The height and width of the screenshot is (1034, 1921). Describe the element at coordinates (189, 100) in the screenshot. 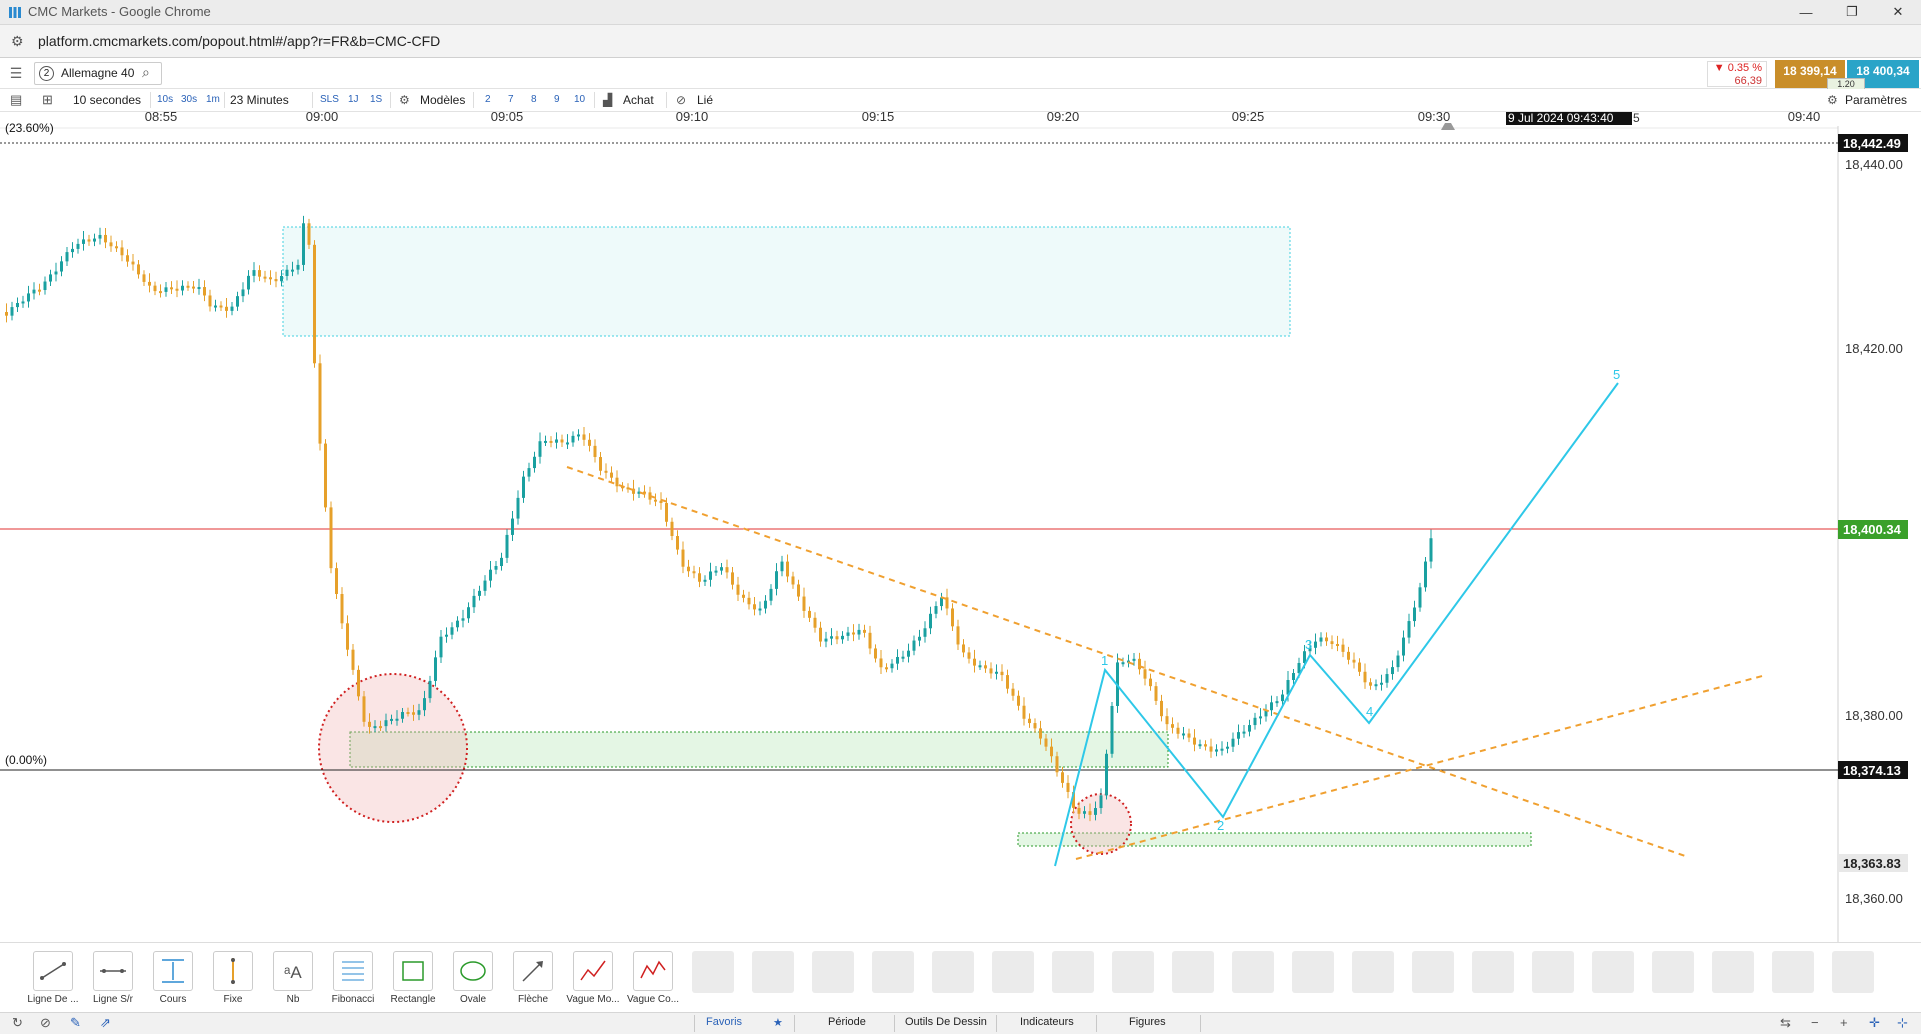

I see `interval-30s: 30s` at that location.